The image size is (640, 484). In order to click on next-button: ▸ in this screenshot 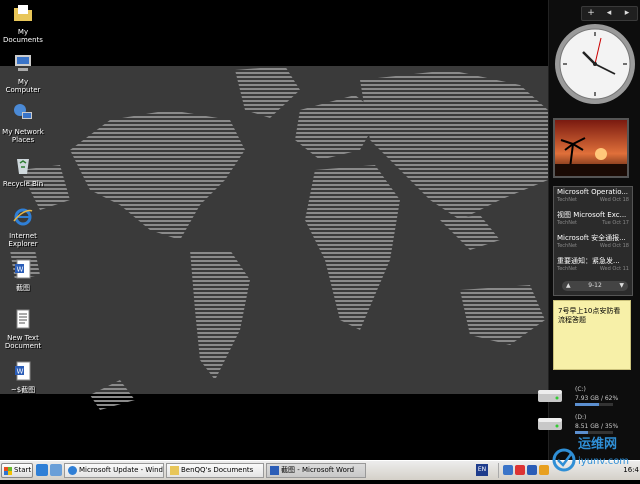, I will do `click(627, 13)`.